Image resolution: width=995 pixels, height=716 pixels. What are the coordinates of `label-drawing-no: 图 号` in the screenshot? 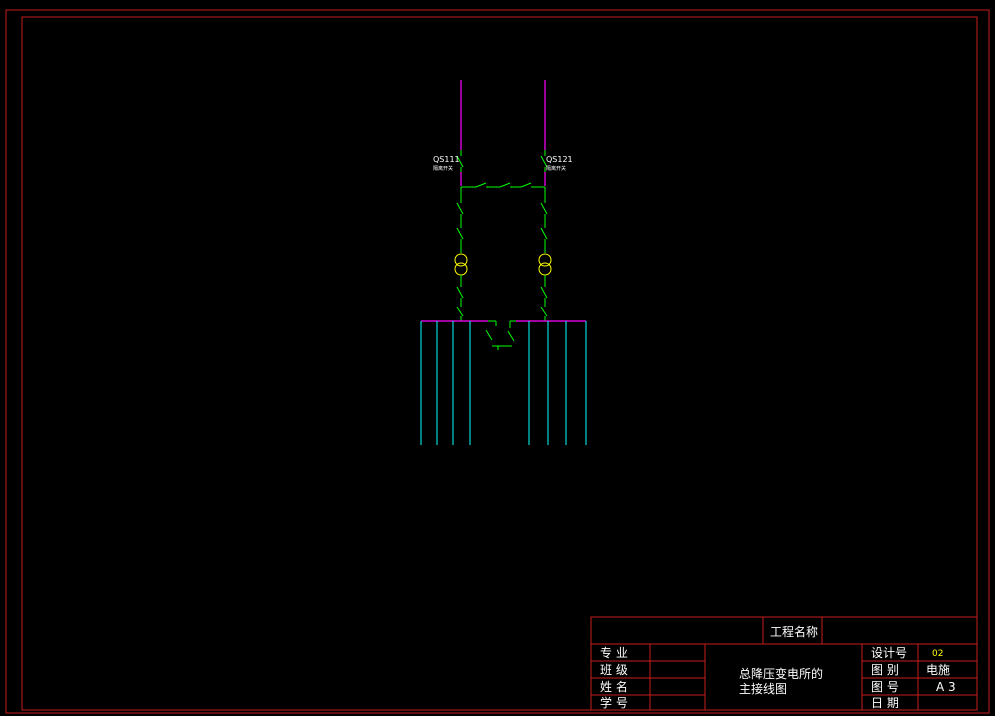 It's located at (885, 687).